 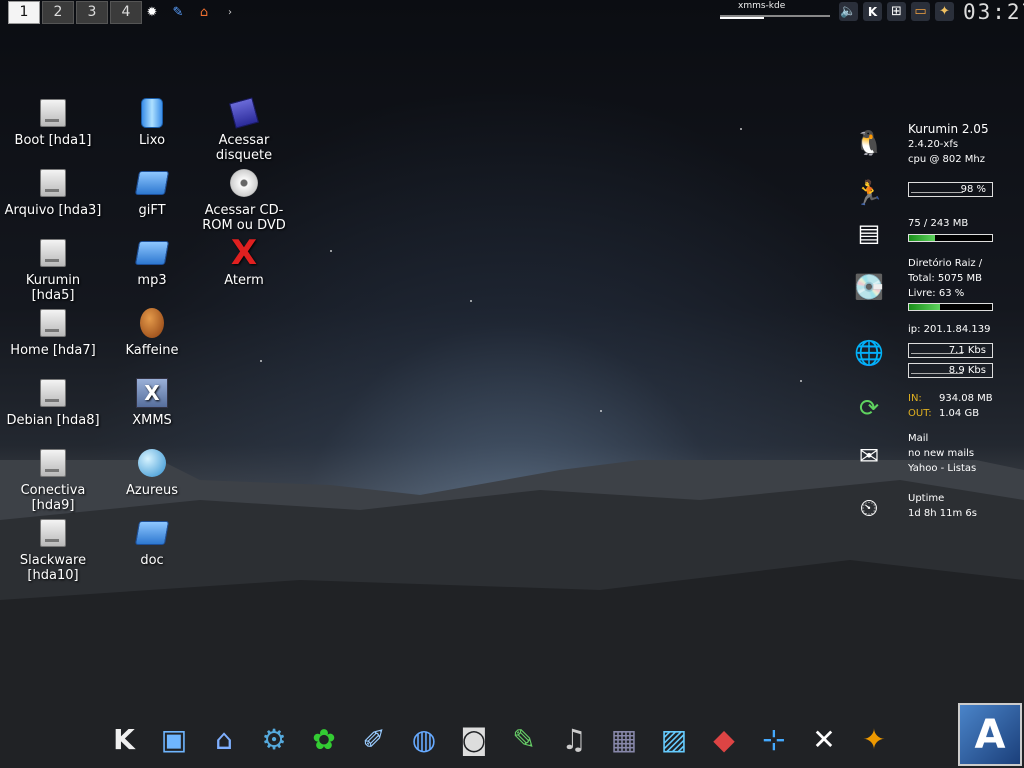 I want to click on xmms-applet-label: xmms-kde, so click(x=762, y=6).